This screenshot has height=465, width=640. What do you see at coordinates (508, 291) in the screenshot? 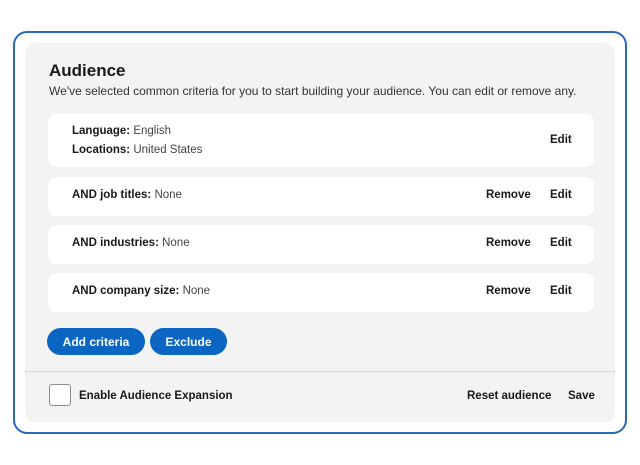
I see `remove-company-size-button: Remove` at bounding box center [508, 291].